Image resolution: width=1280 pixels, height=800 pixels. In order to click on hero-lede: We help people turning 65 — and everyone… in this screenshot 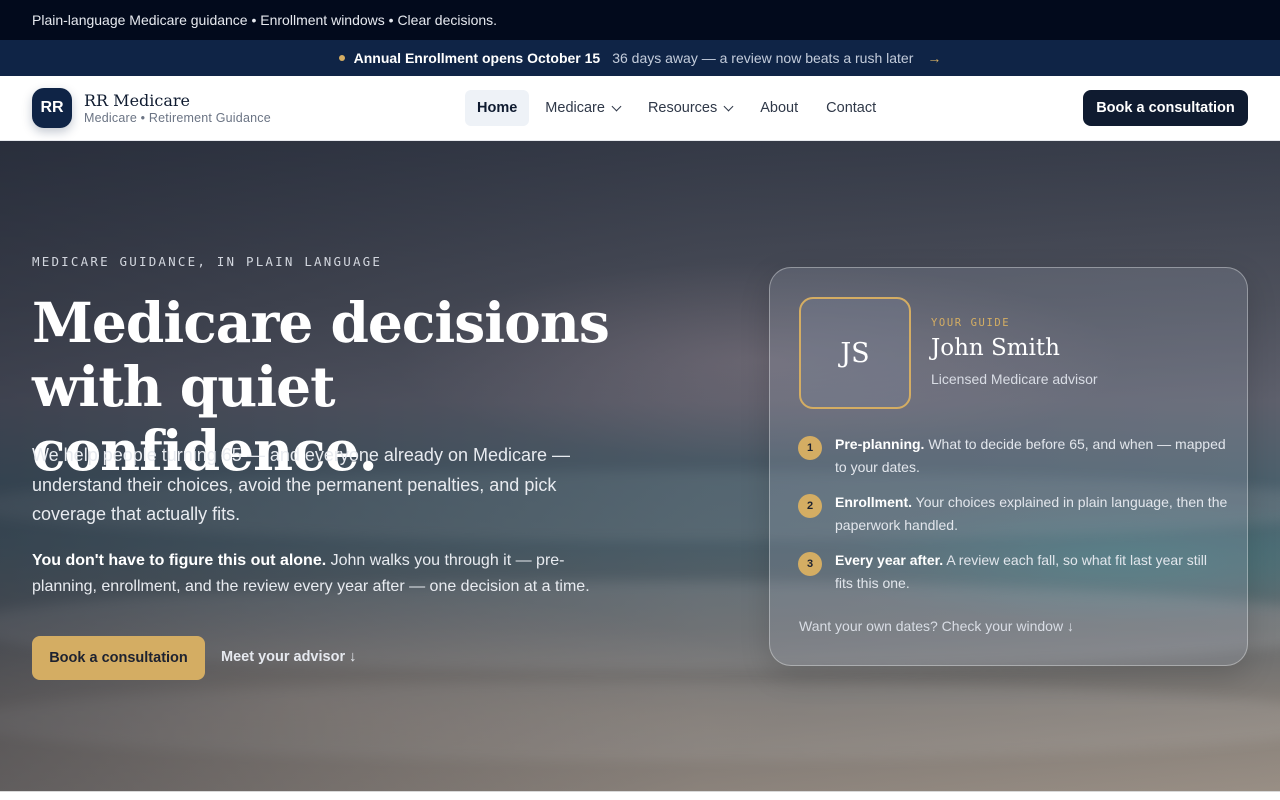, I will do `click(301, 484)`.